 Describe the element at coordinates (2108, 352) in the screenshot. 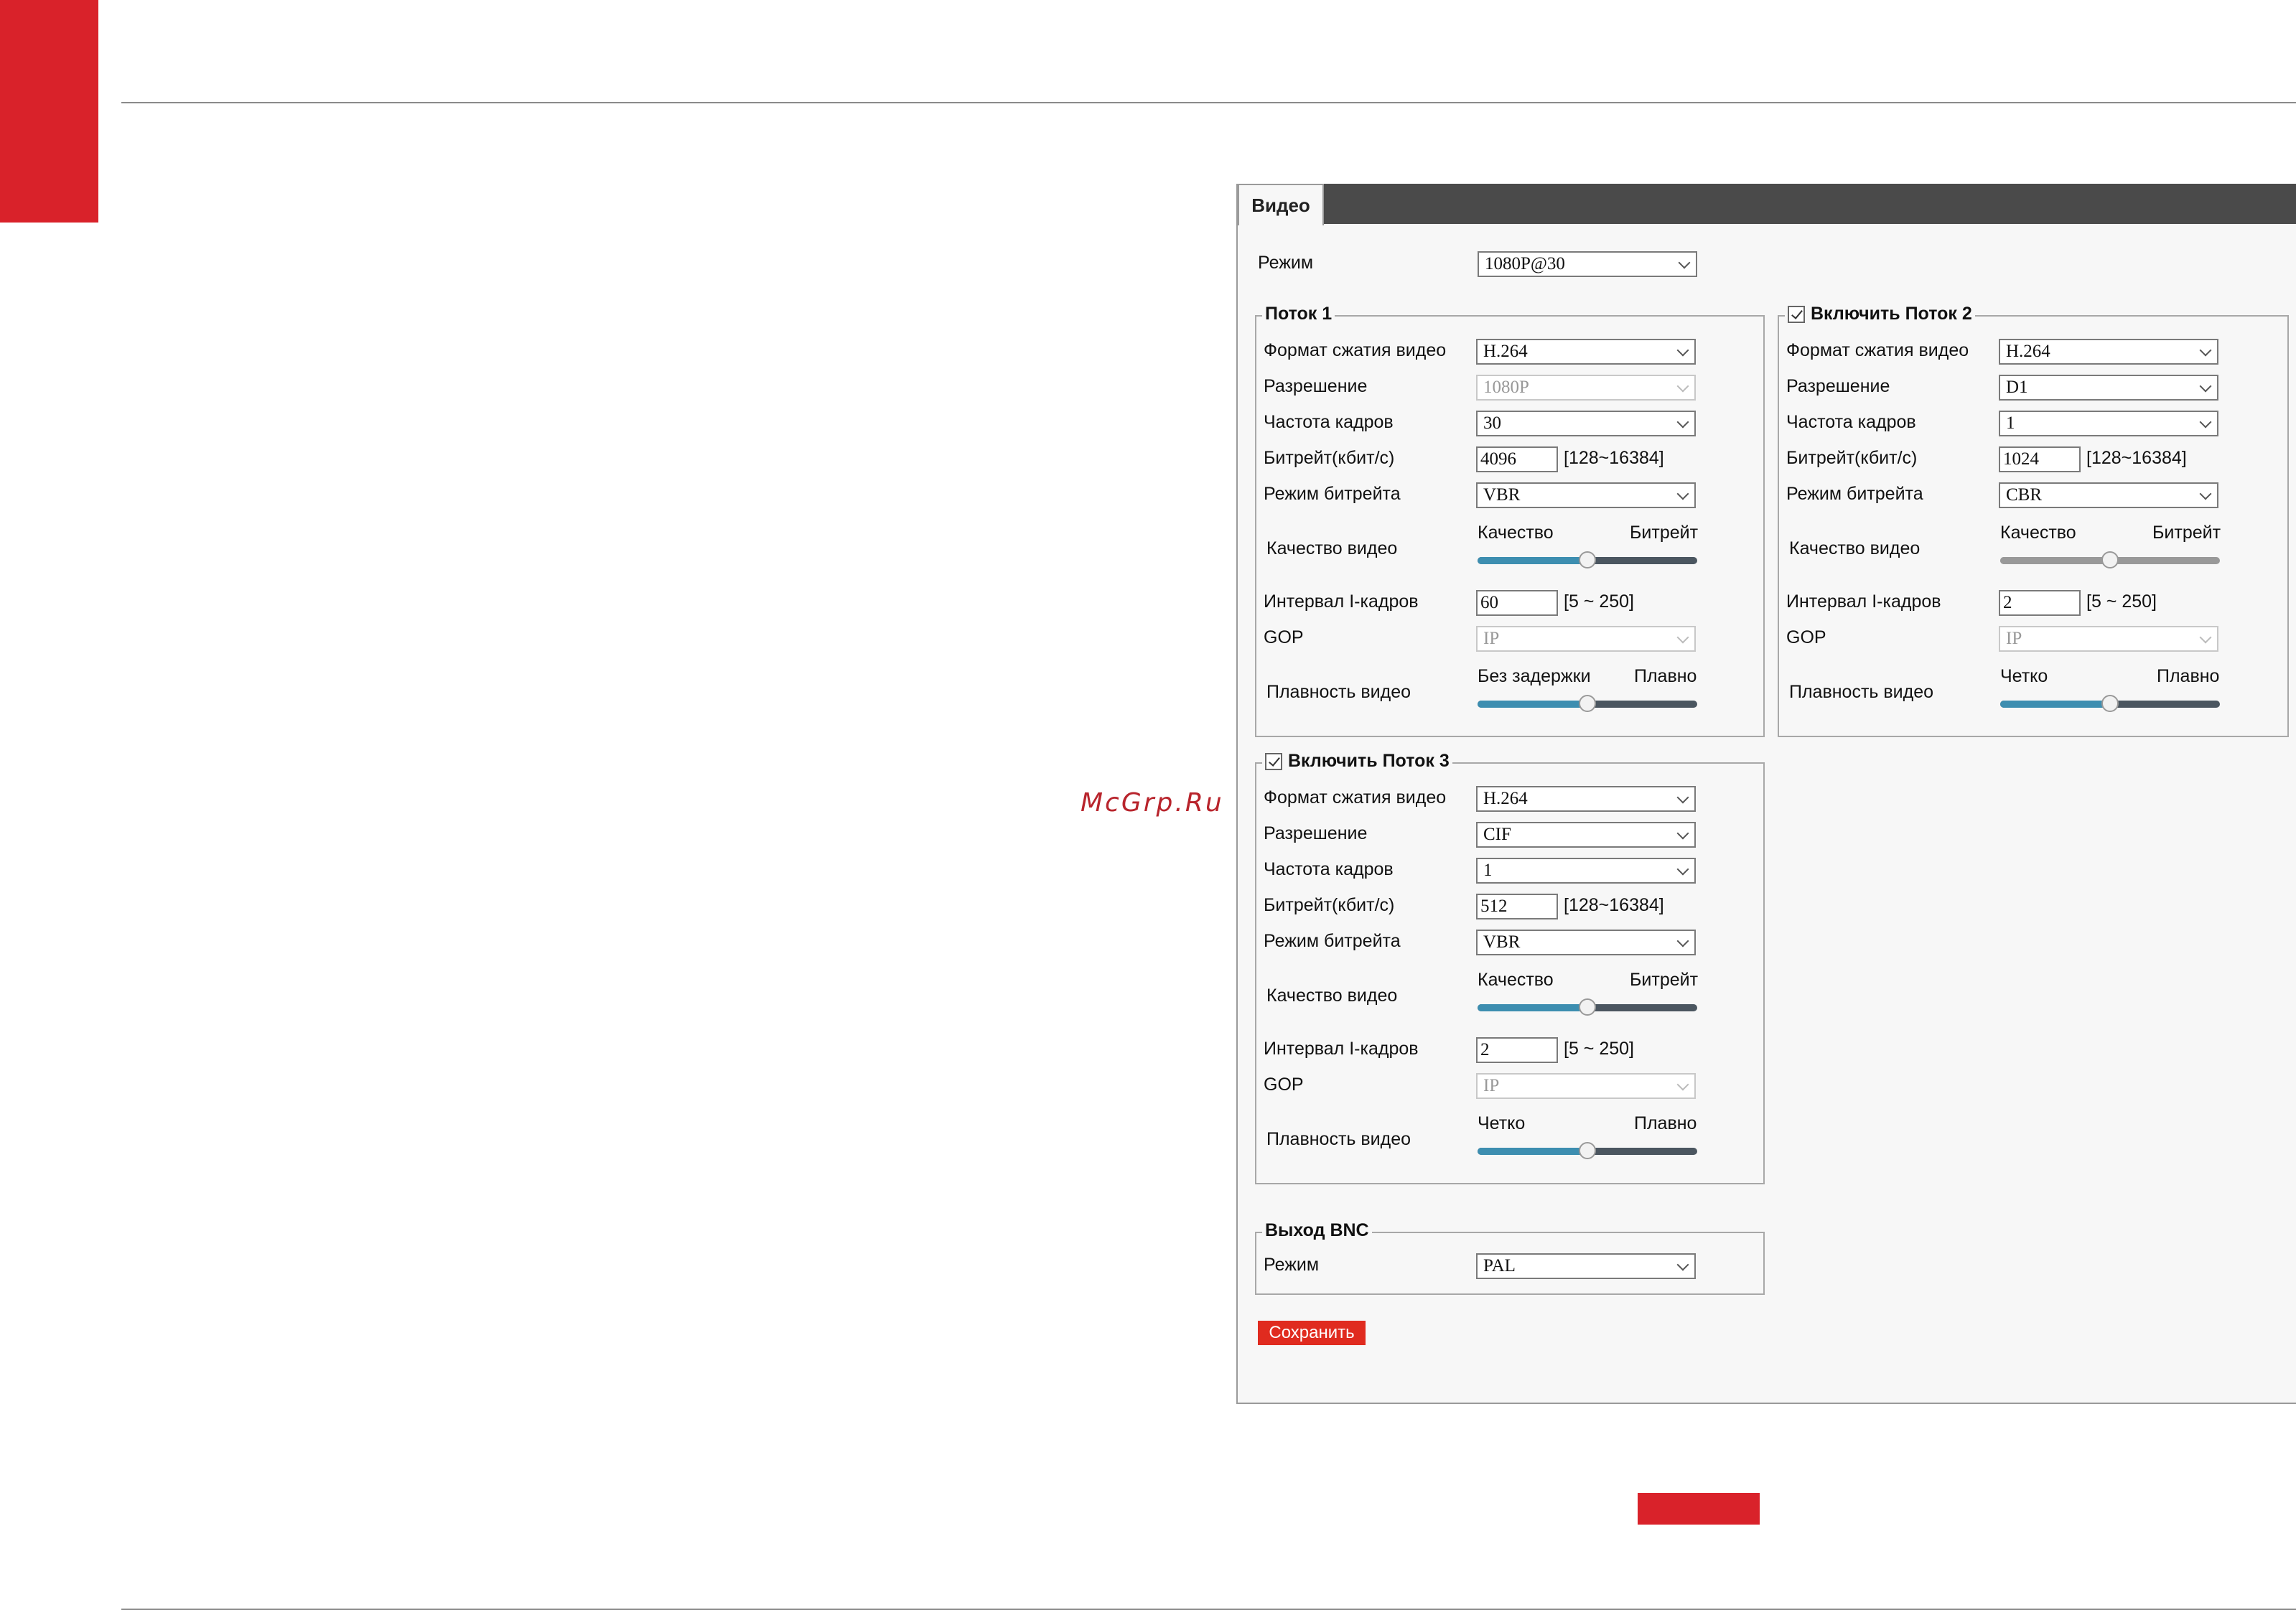

I see `stream2-codec-select: H.264` at that location.